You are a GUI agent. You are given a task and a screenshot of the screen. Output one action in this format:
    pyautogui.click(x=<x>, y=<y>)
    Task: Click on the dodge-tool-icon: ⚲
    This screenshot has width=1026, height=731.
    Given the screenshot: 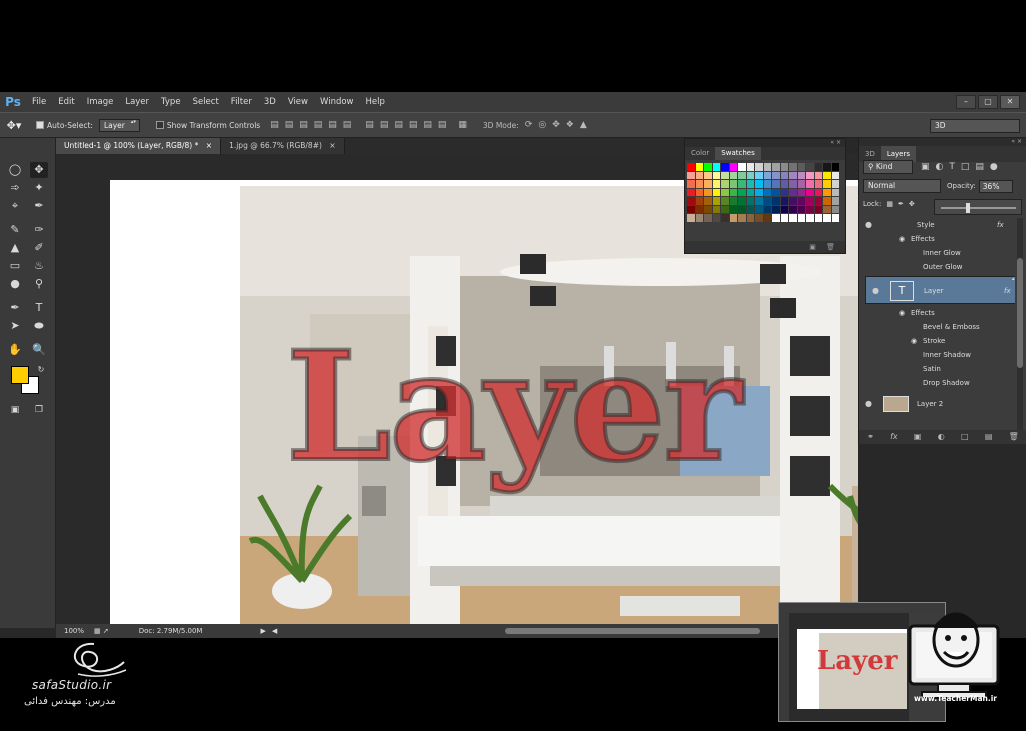 What is the action you would take?
    pyautogui.click(x=39, y=284)
    